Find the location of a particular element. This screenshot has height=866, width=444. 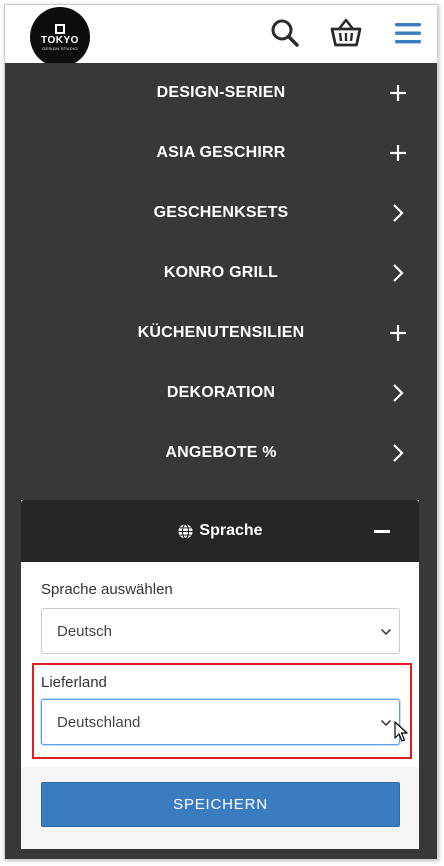

nav-item-konro-grill: KONRO GRILL is located at coordinates (221, 273).